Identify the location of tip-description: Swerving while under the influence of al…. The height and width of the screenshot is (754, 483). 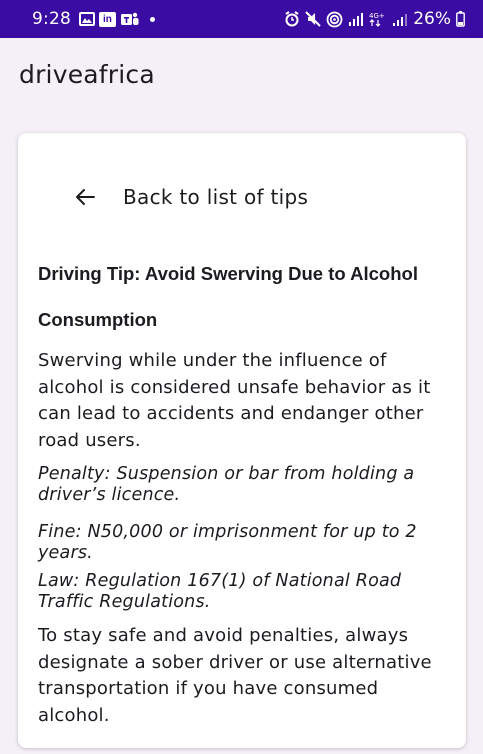
(234, 400).